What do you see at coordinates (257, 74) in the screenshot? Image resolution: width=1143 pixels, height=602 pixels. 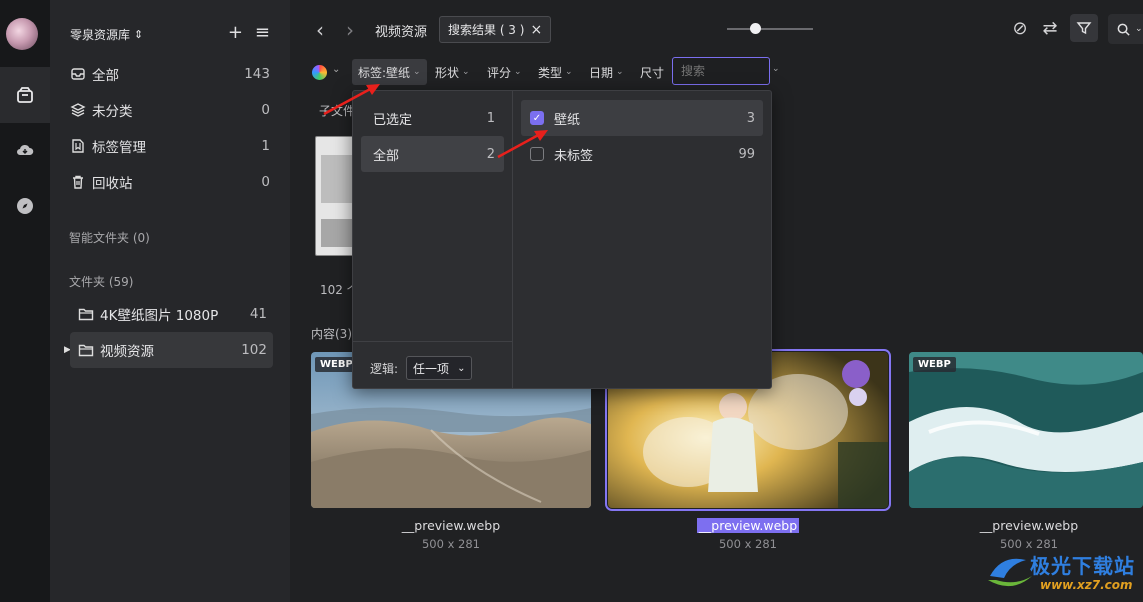 I see `nav-count: 143` at bounding box center [257, 74].